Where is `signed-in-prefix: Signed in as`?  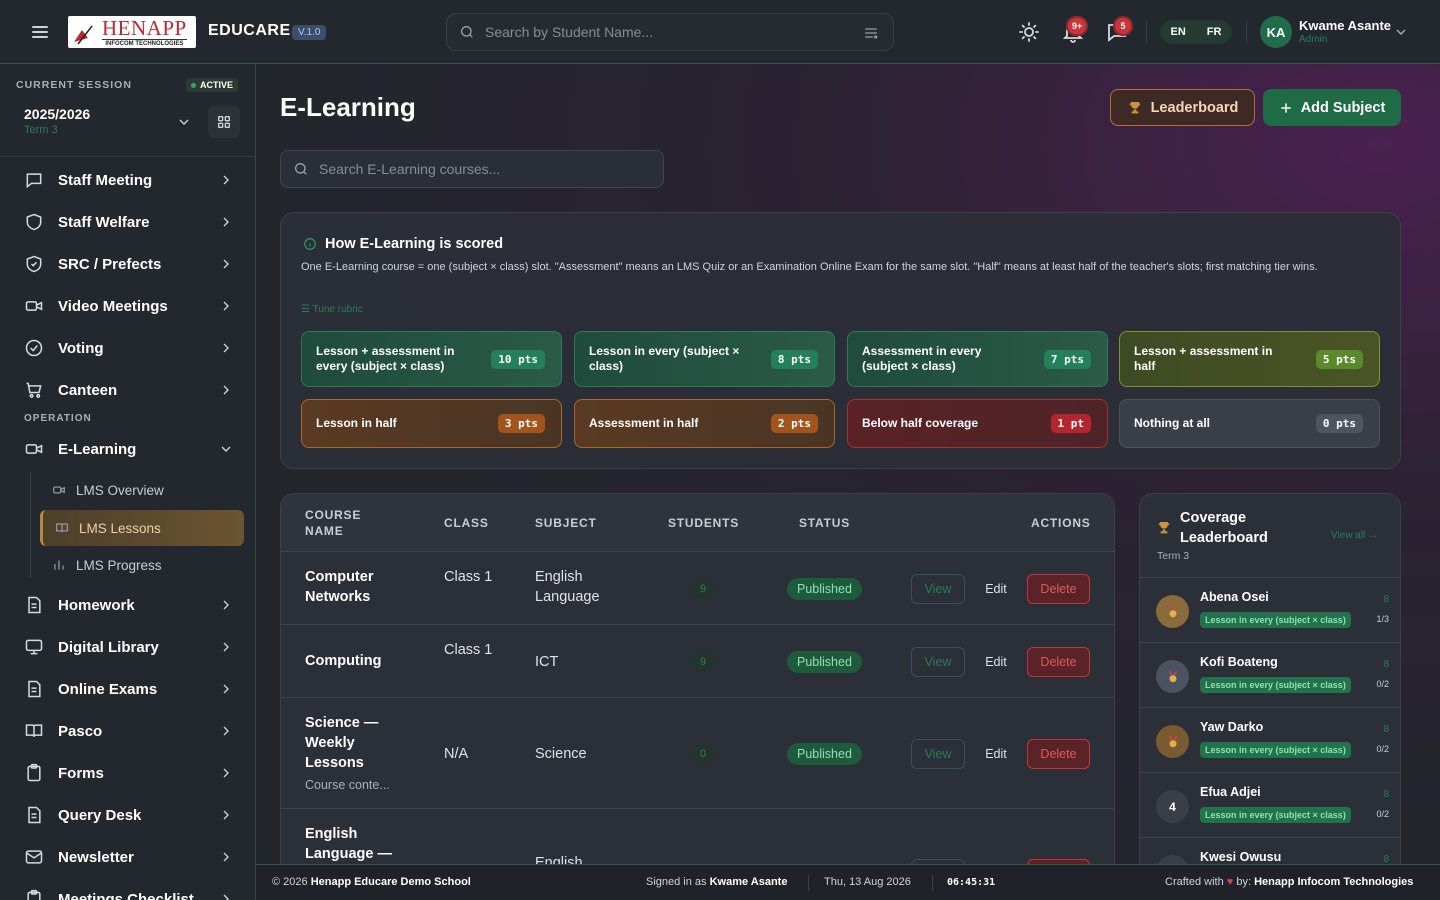
signed-in-prefix: Signed in as is located at coordinates (676, 882).